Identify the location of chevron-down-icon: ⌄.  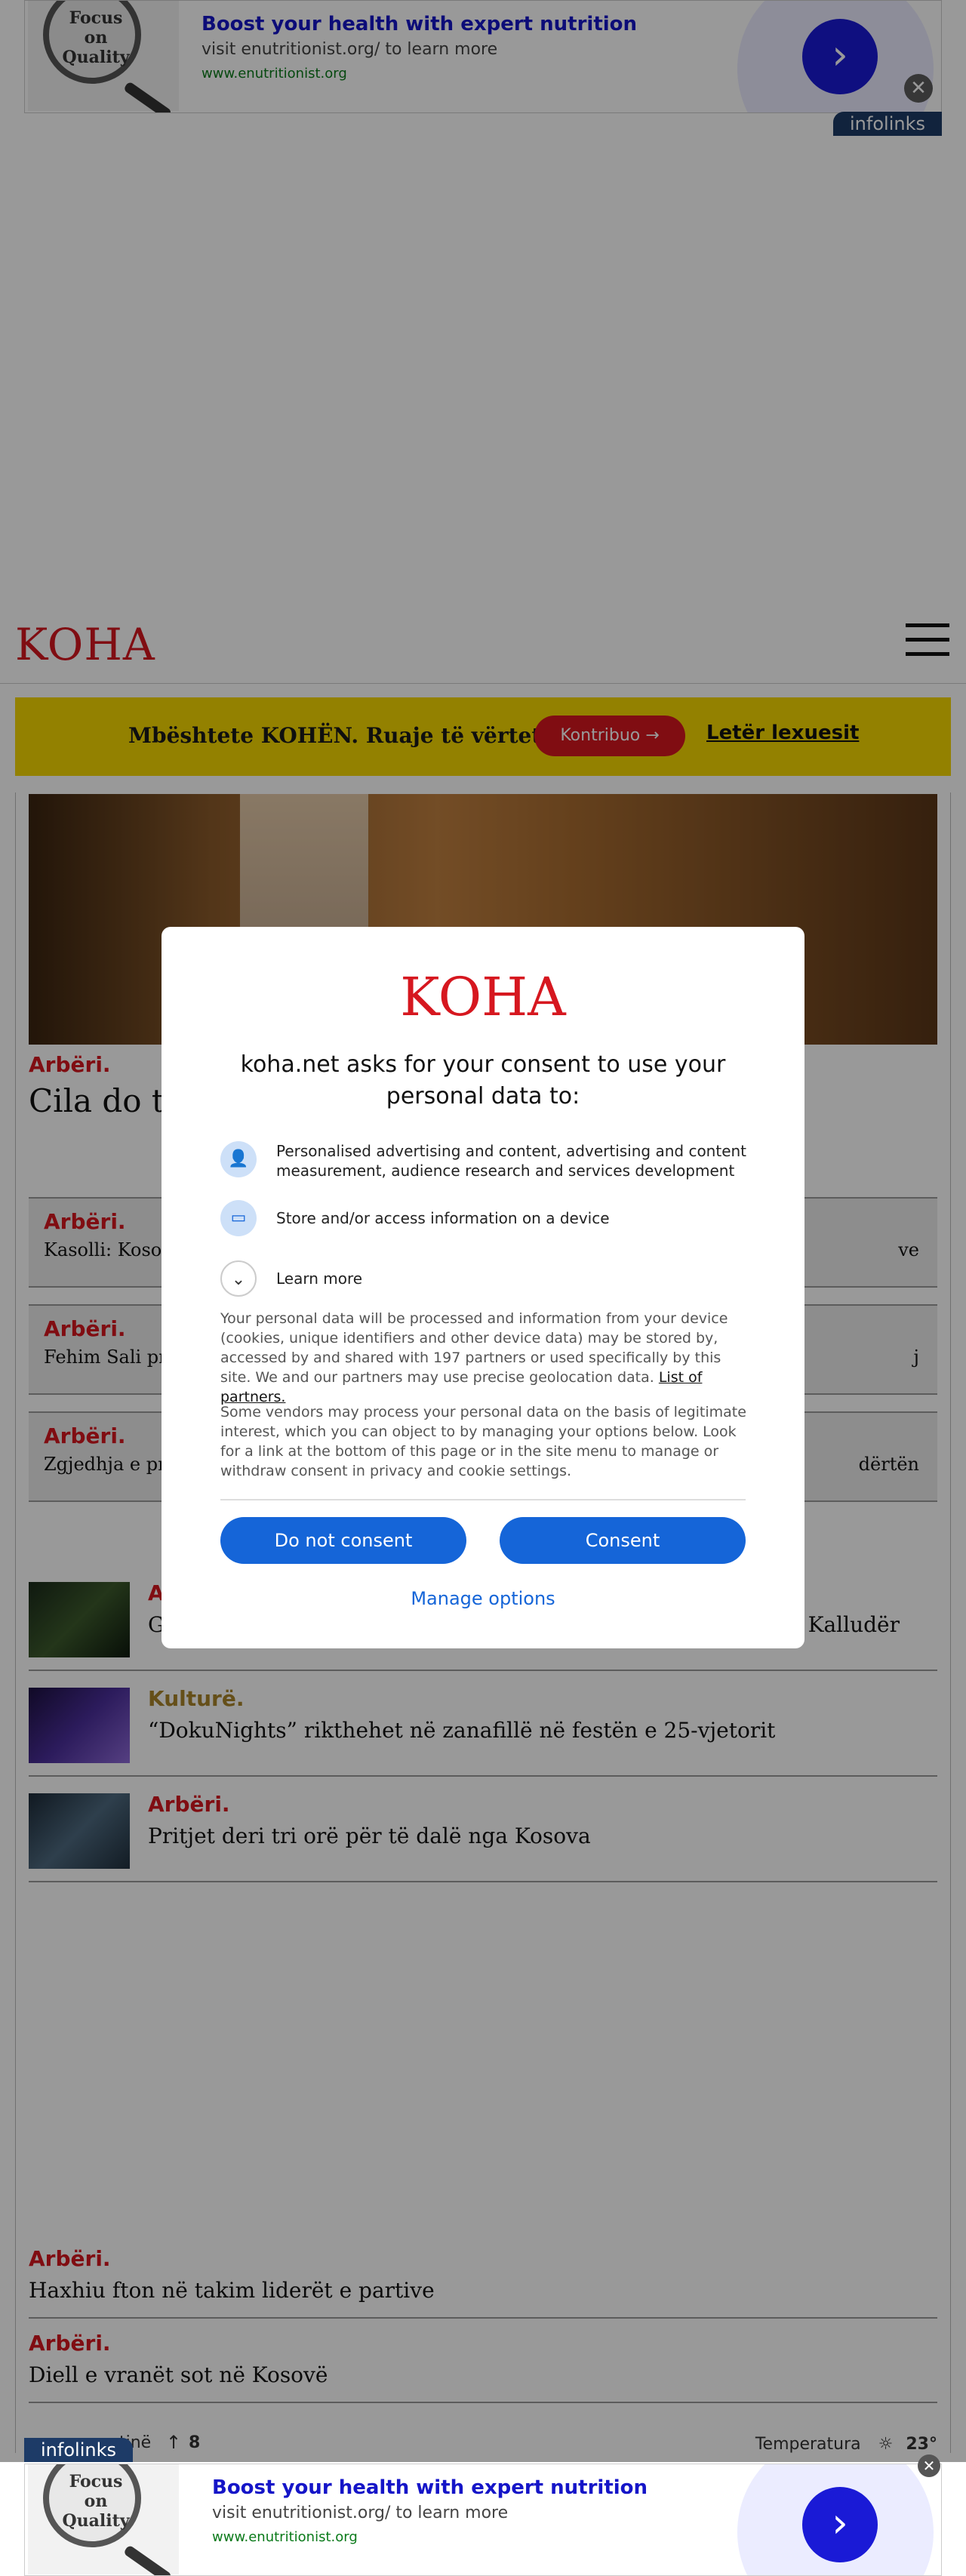
(238, 1278).